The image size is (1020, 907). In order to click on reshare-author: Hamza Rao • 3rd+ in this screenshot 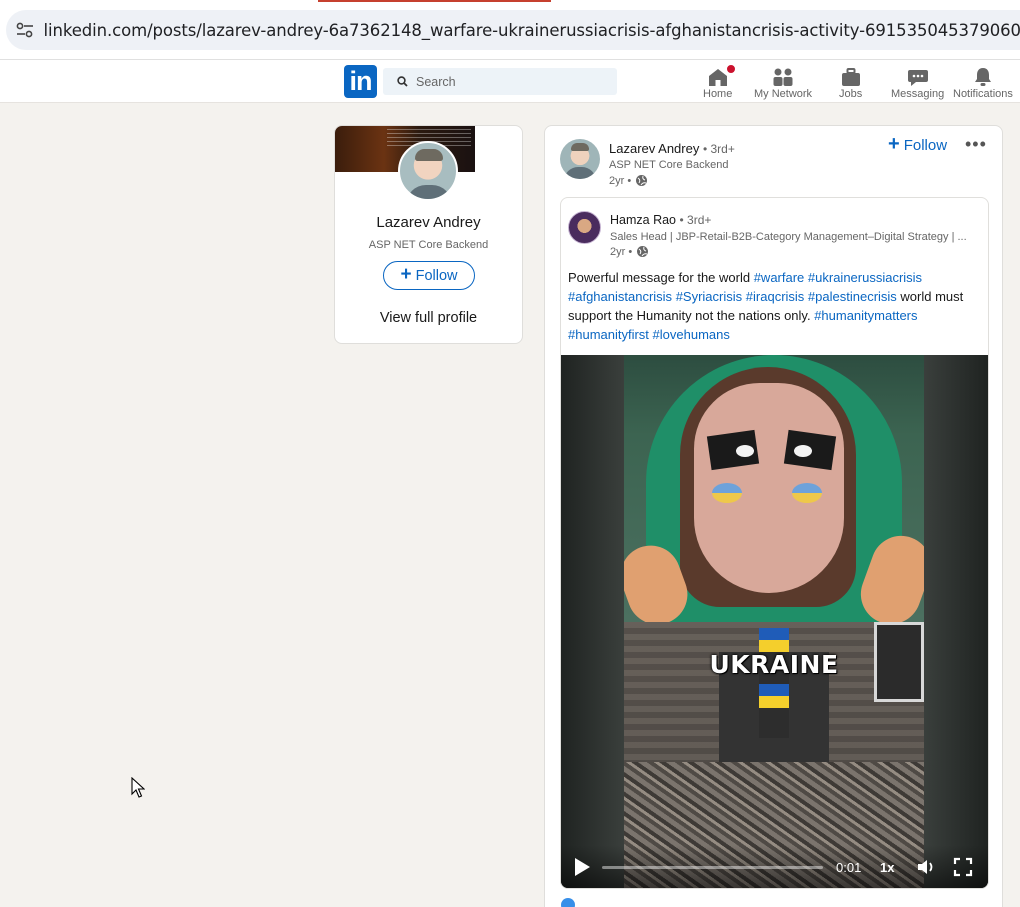, I will do `click(660, 220)`.